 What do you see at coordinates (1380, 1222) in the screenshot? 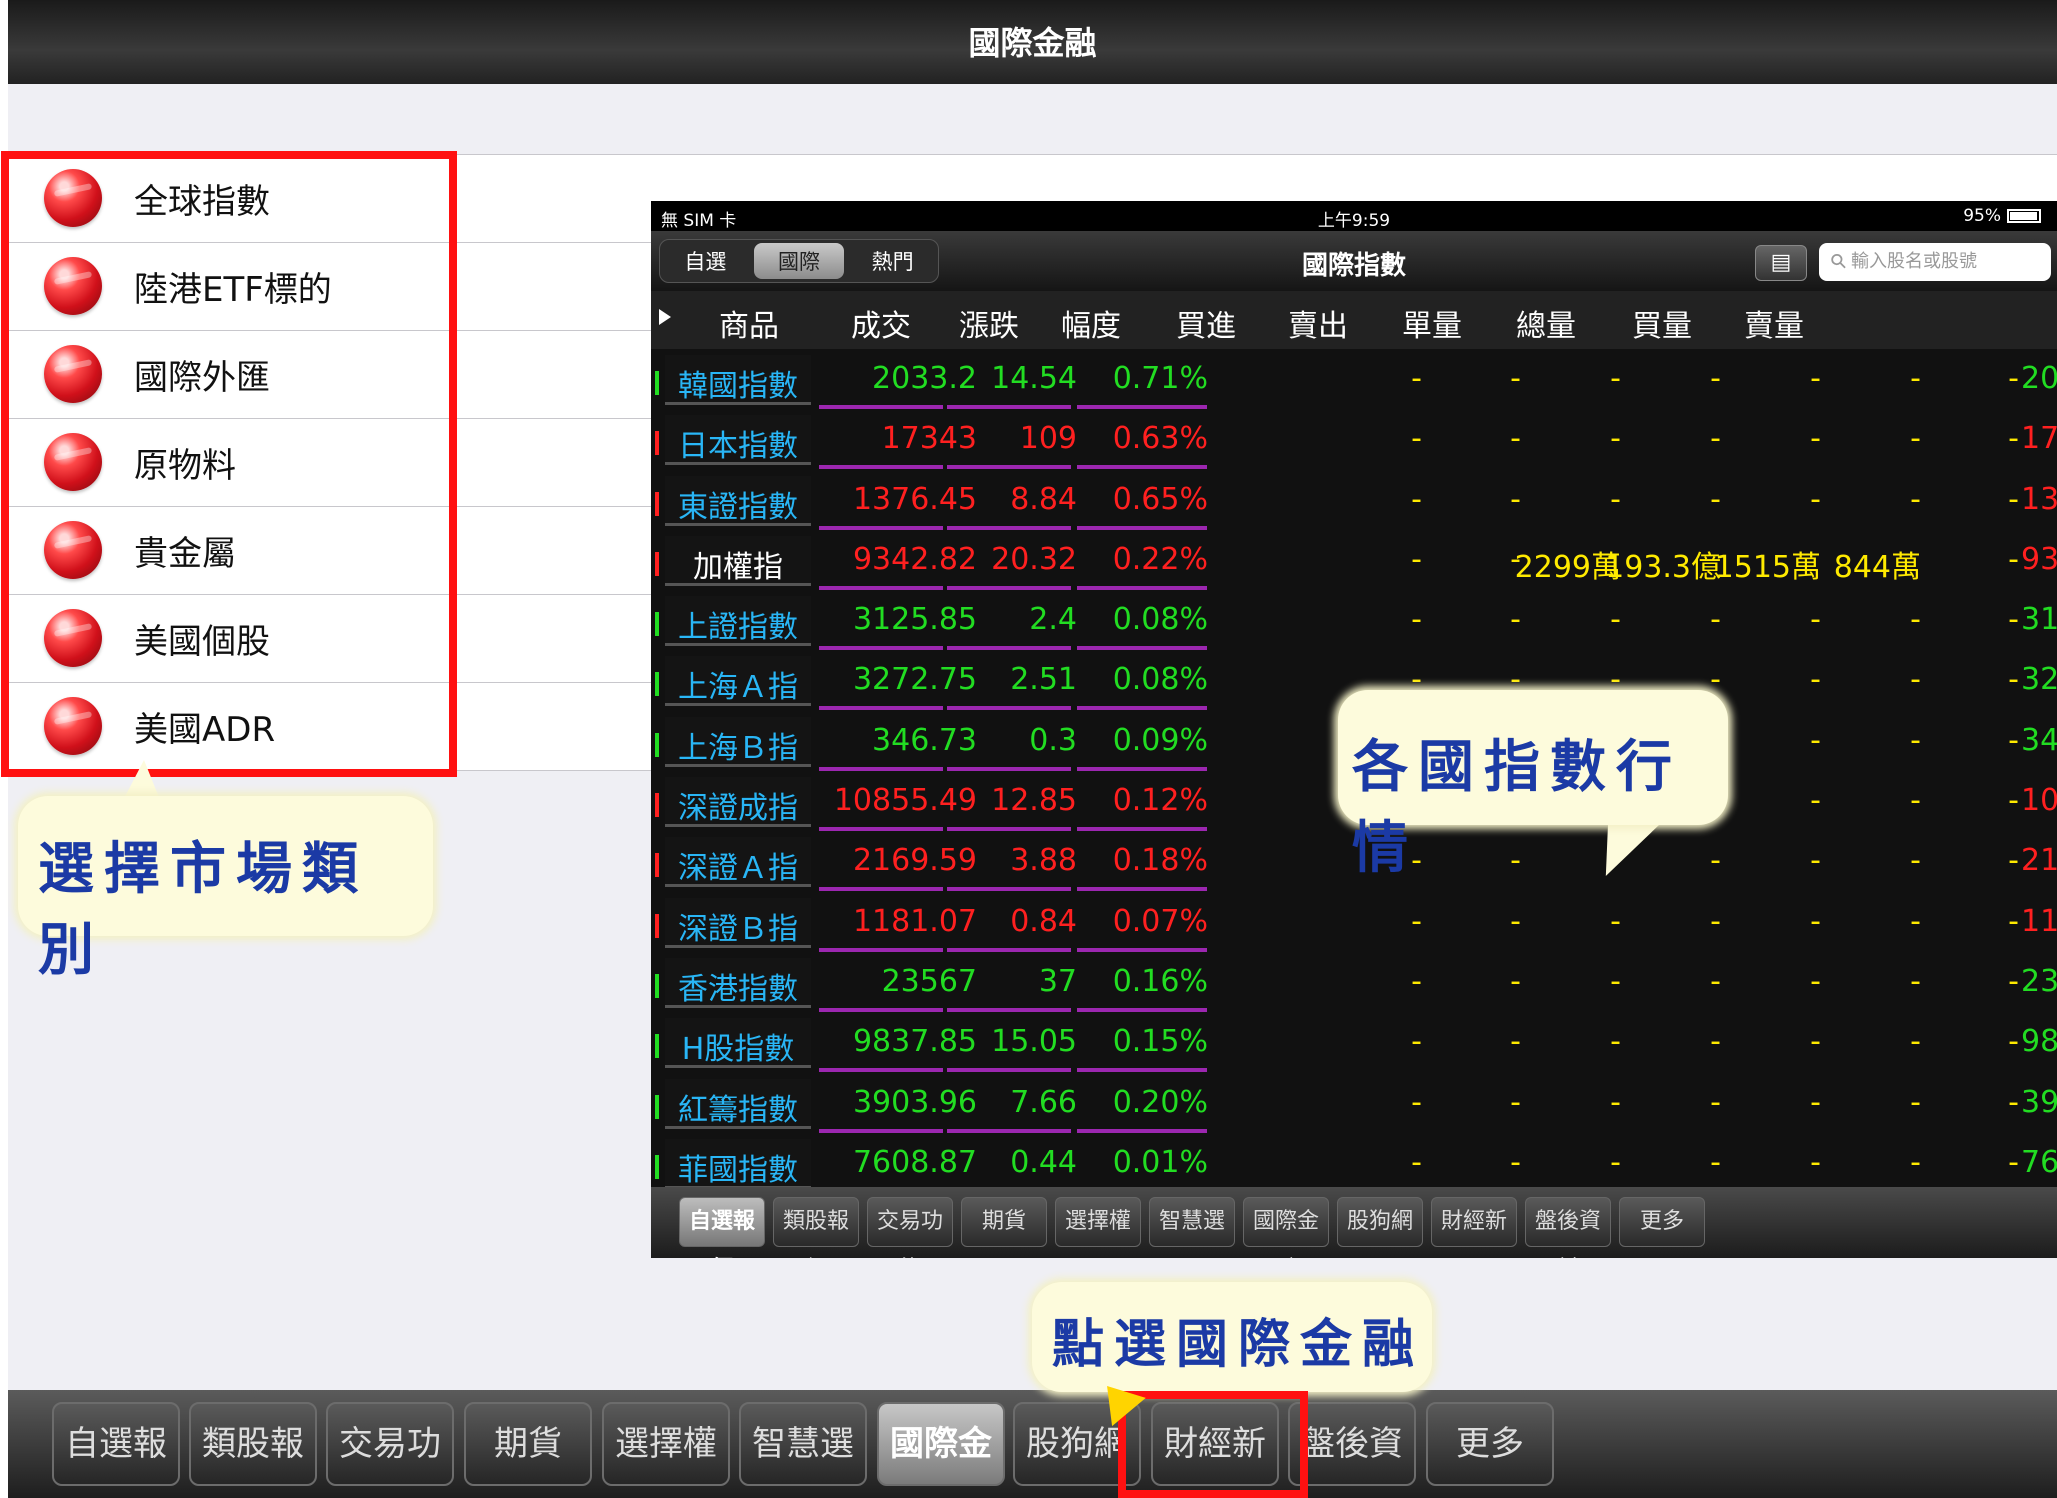
I see `inner-tab-7: 股狗網` at bounding box center [1380, 1222].